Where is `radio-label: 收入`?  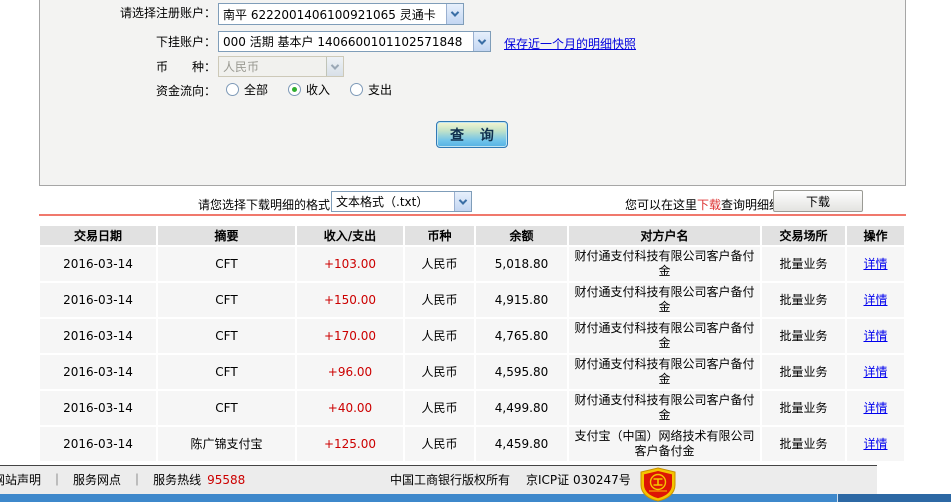
radio-label: 收入 is located at coordinates (318, 90).